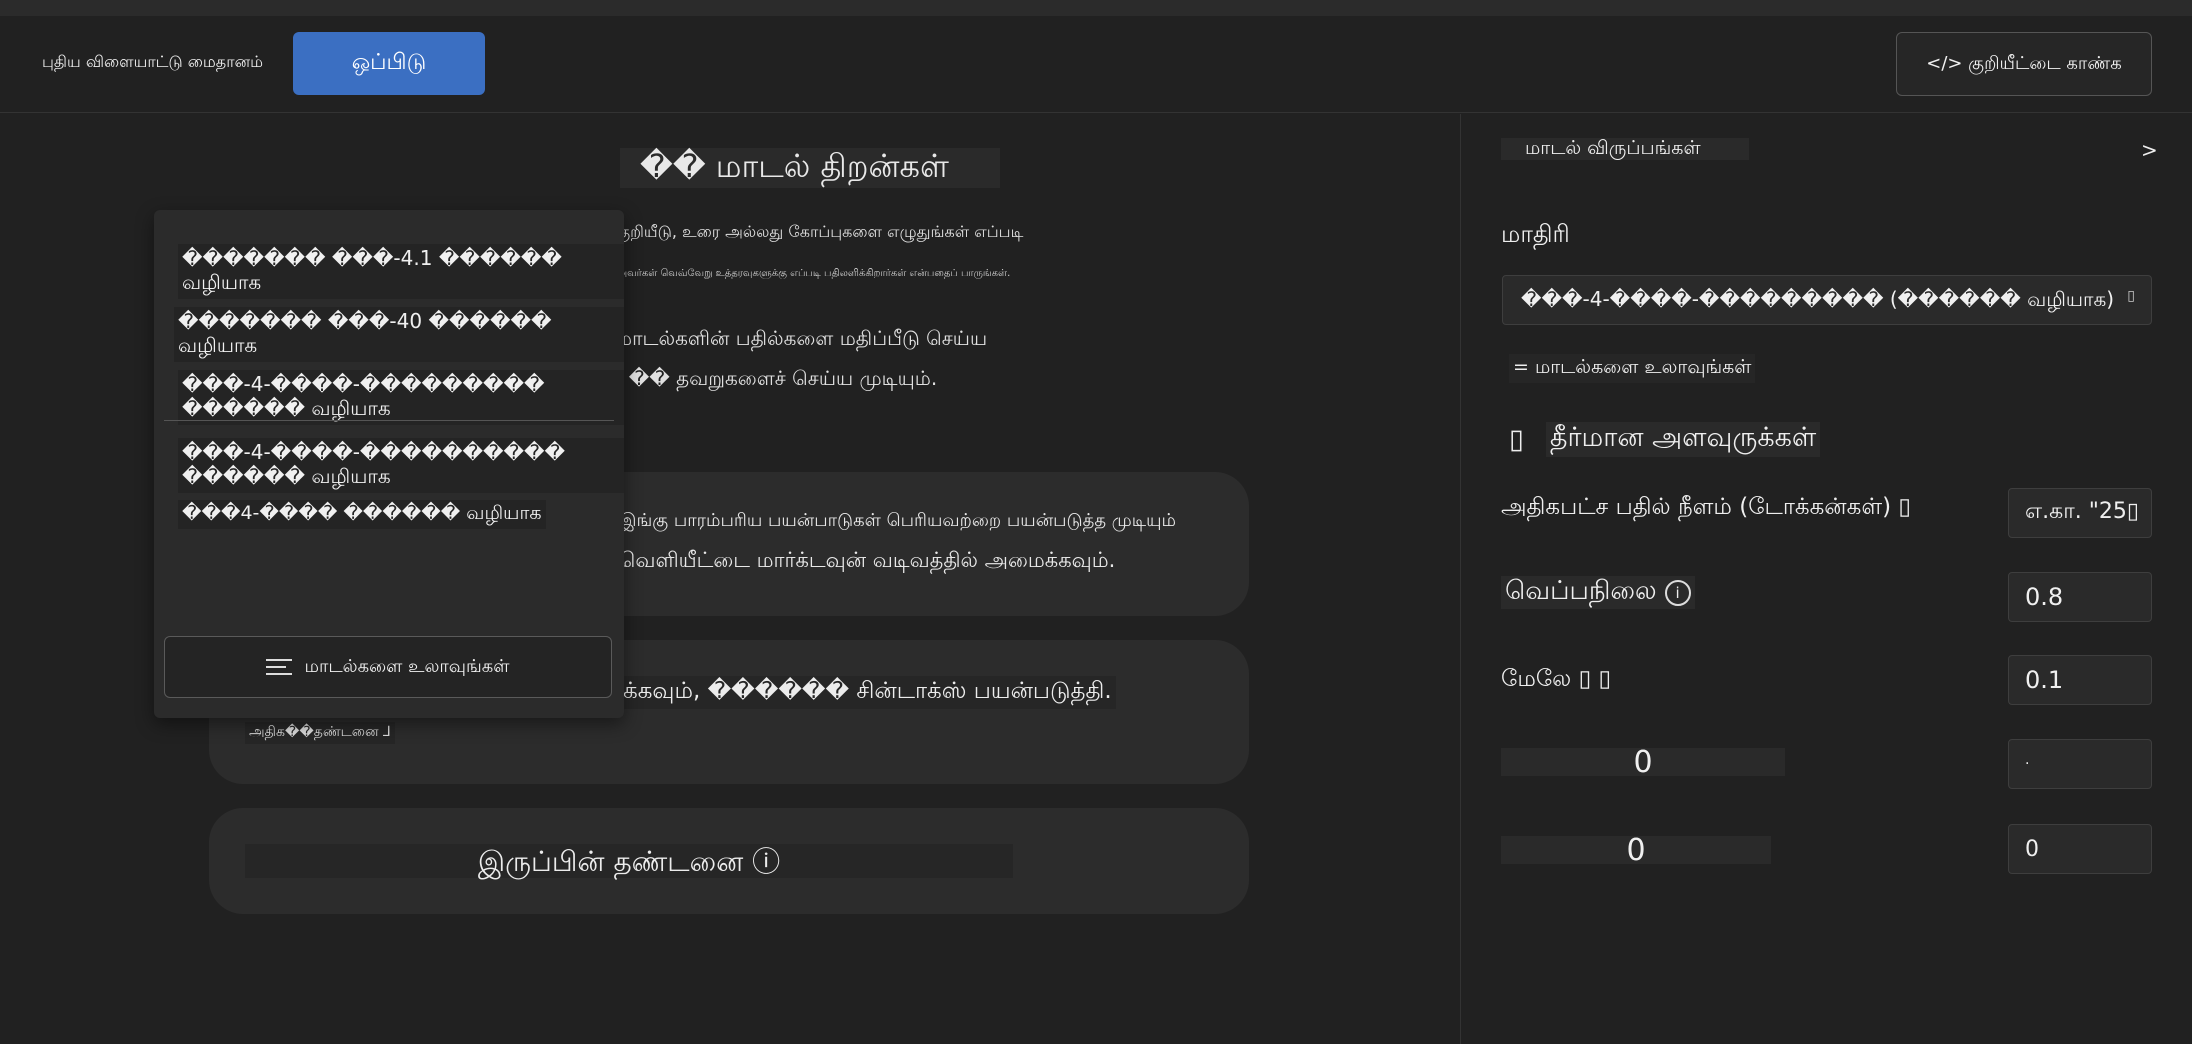 The width and height of the screenshot is (2192, 1044). I want to click on parameters-title: தீர்மான அளவுருக்கள், so click(1683, 439).